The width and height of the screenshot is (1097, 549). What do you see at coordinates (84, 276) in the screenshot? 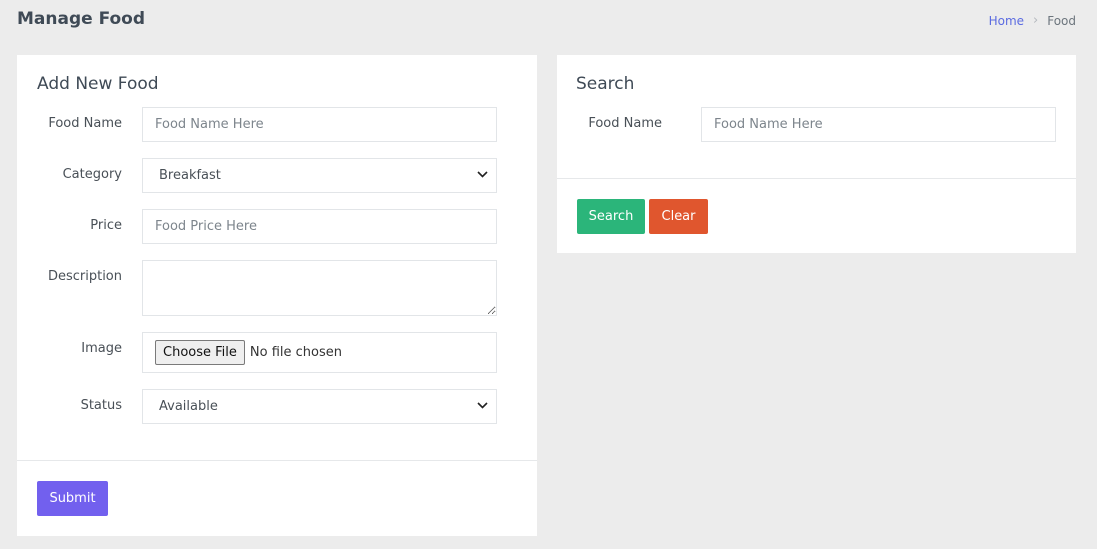
I see `description-label: Description` at bounding box center [84, 276].